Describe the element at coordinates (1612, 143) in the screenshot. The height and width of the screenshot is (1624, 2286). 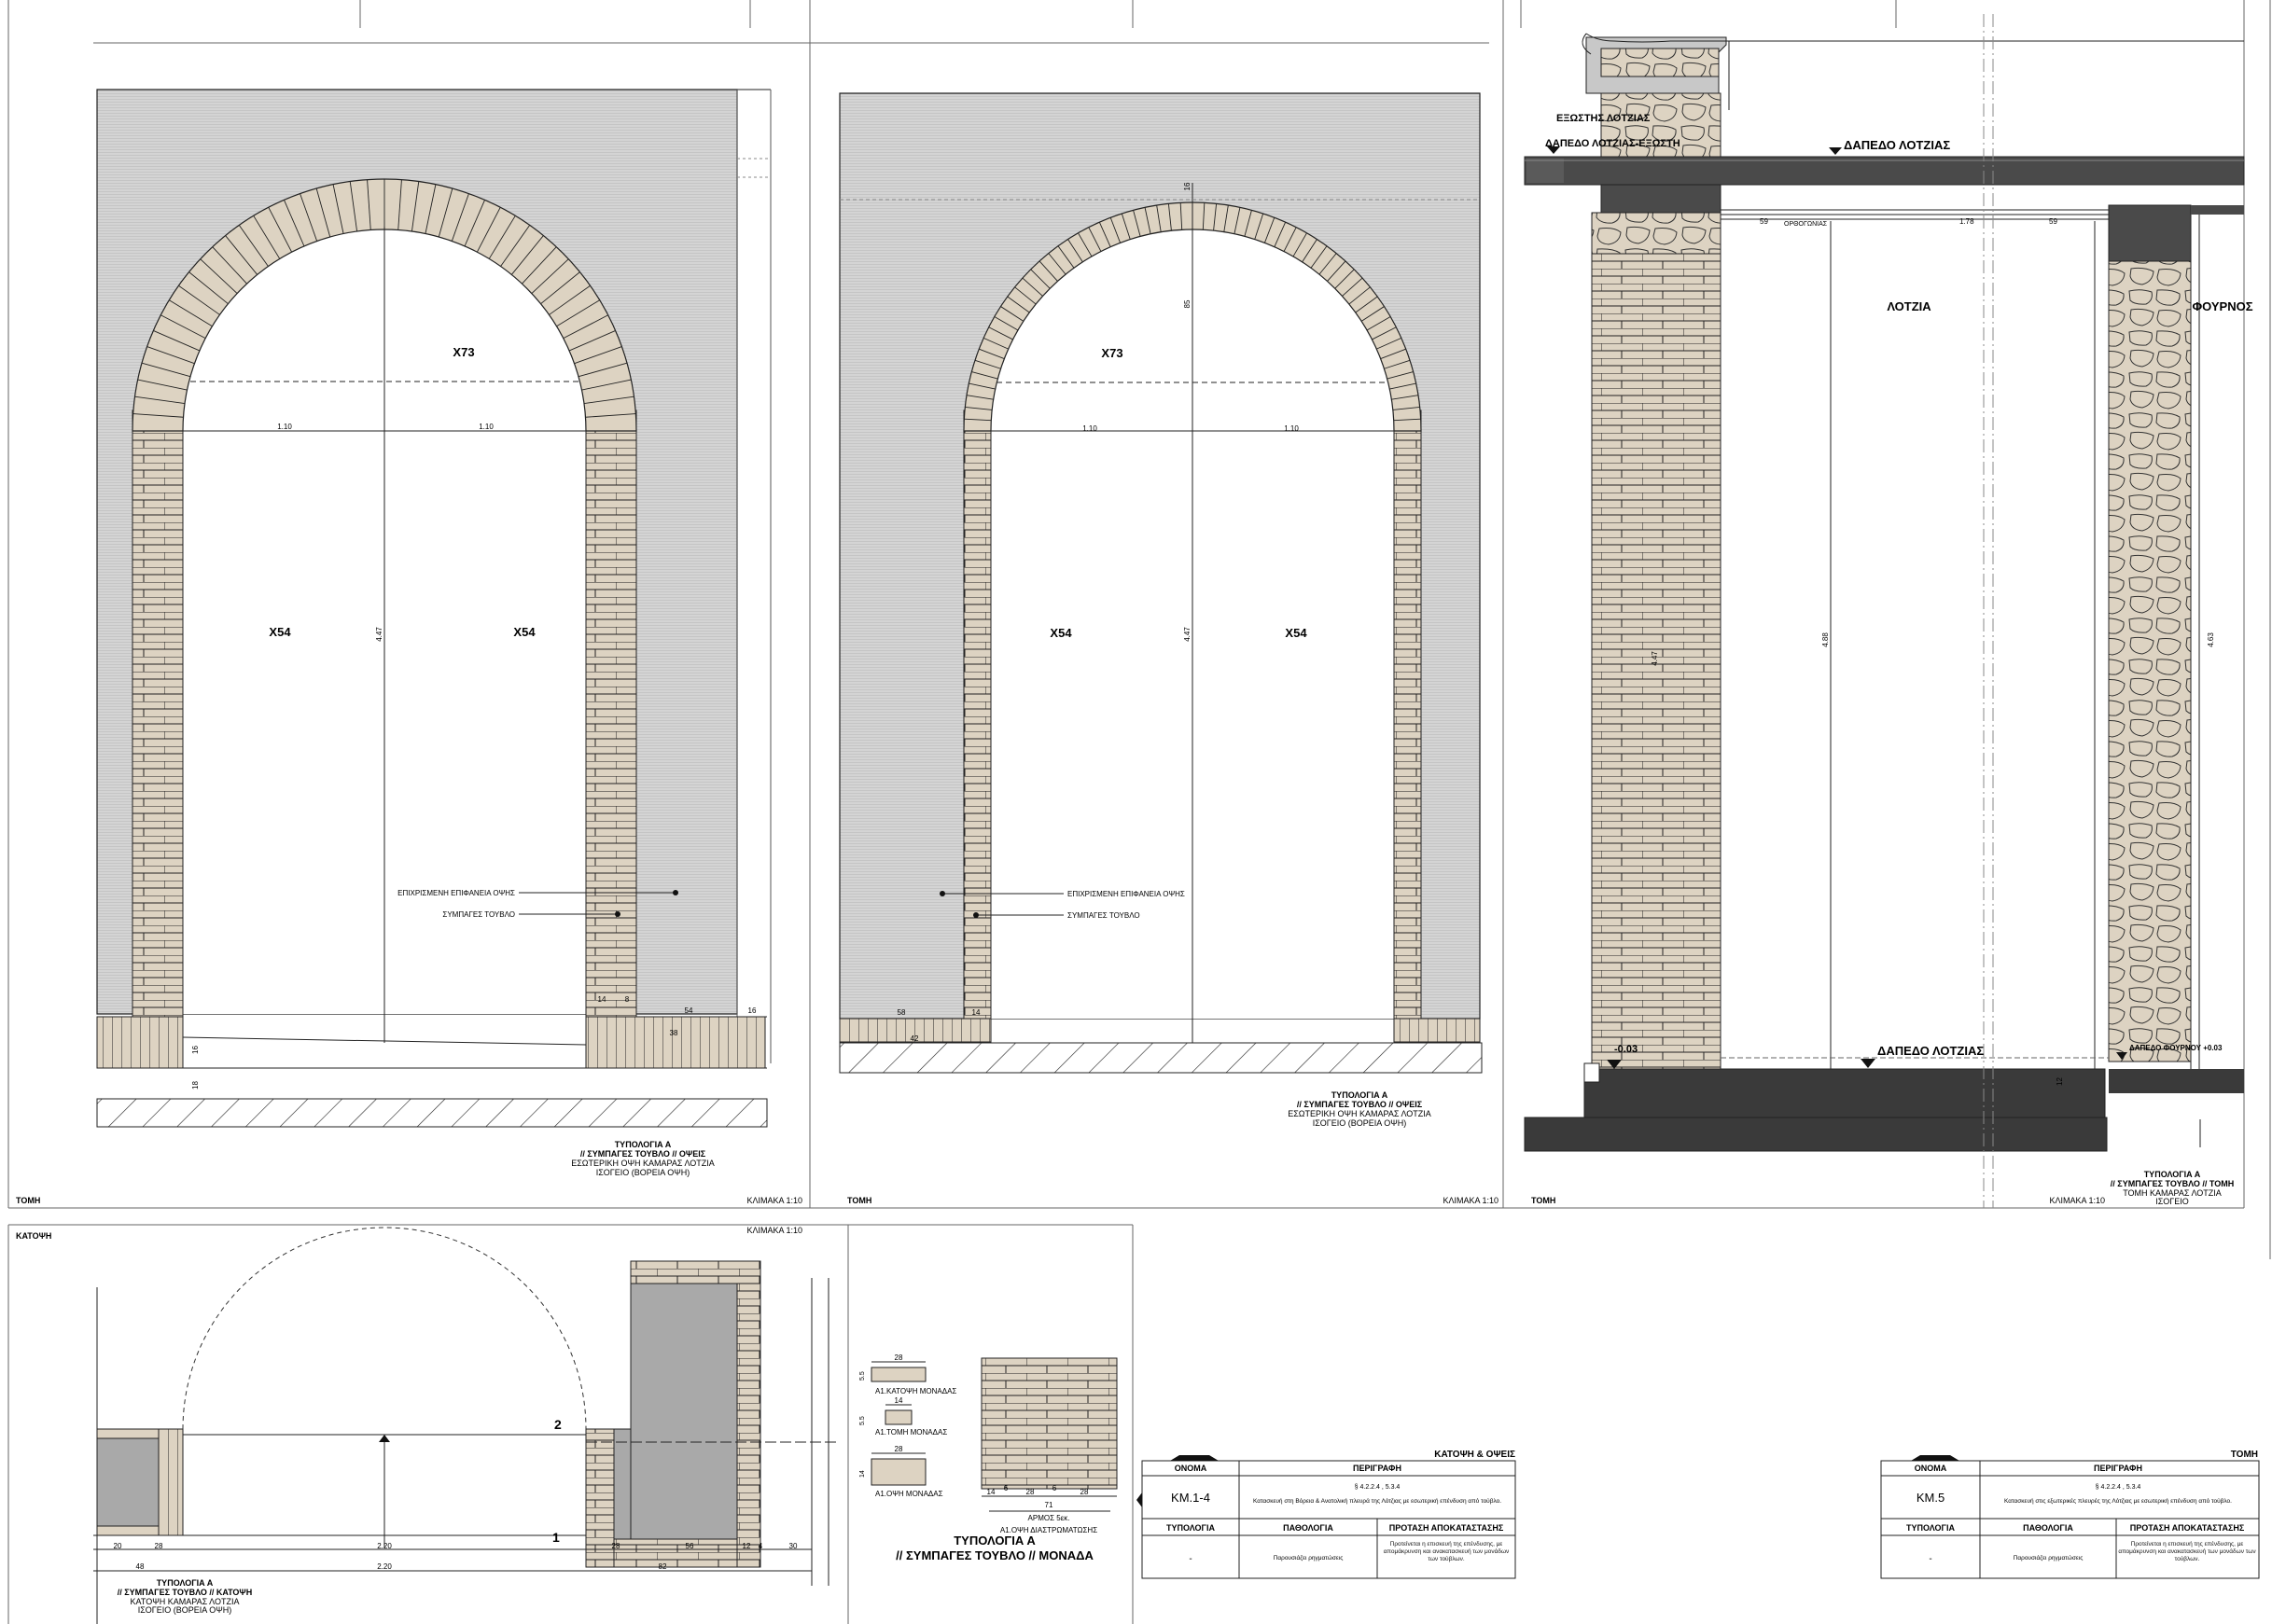
I see `label-floor-exterior: ΔΑΠΕΔΟ ΛΟΤΖΙΑΣ-ΕΞΩΣΤΗ` at that location.